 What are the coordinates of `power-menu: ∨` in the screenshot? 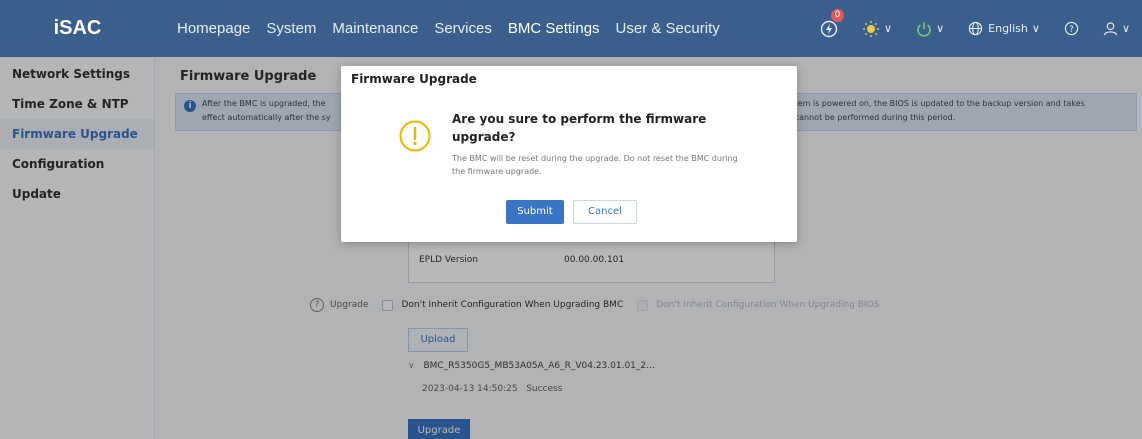 It's located at (930, 28).